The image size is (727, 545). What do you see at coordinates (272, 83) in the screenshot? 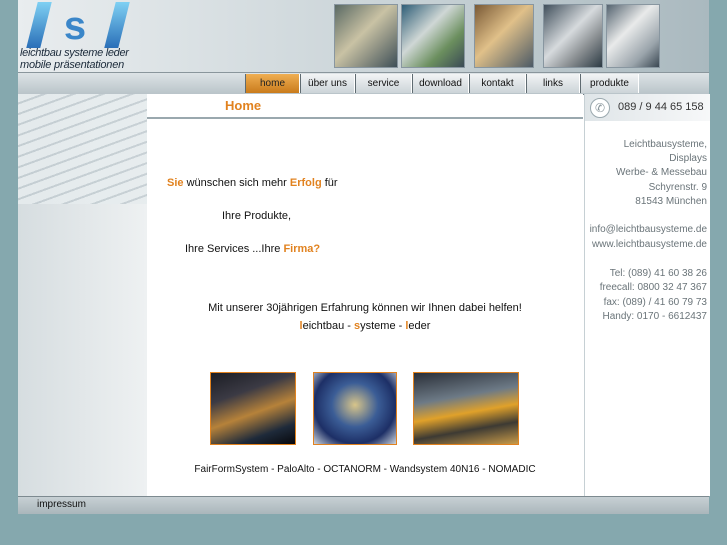
I see `nav-home: home` at bounding box center [272, 83].